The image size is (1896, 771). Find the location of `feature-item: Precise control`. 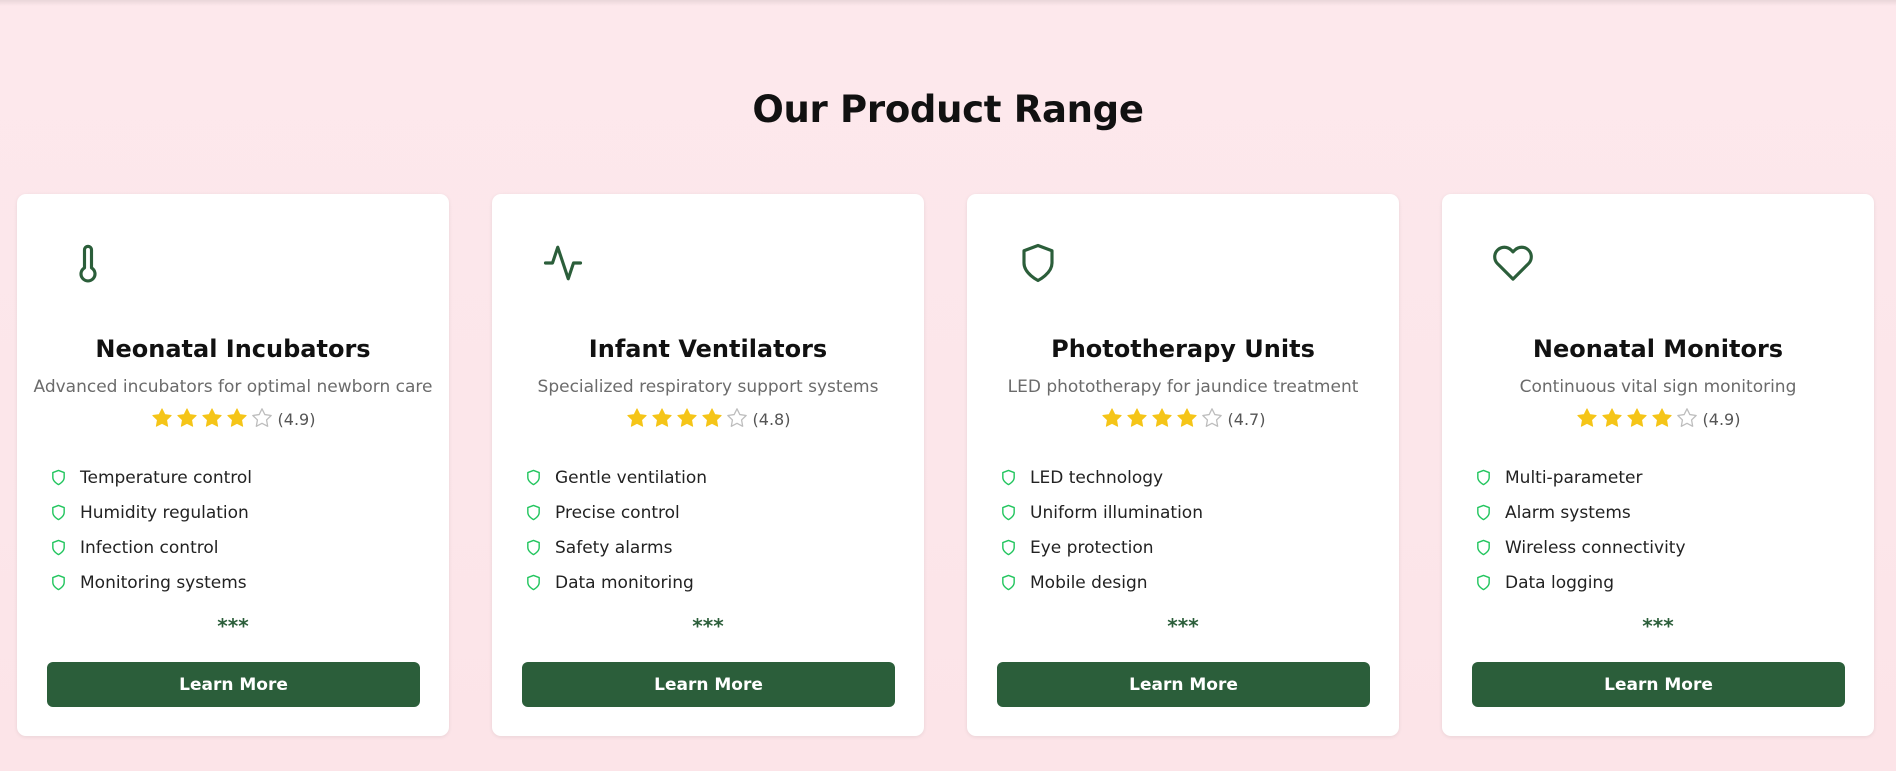

feature-item: Precise control is located at coordinates (713, 512).